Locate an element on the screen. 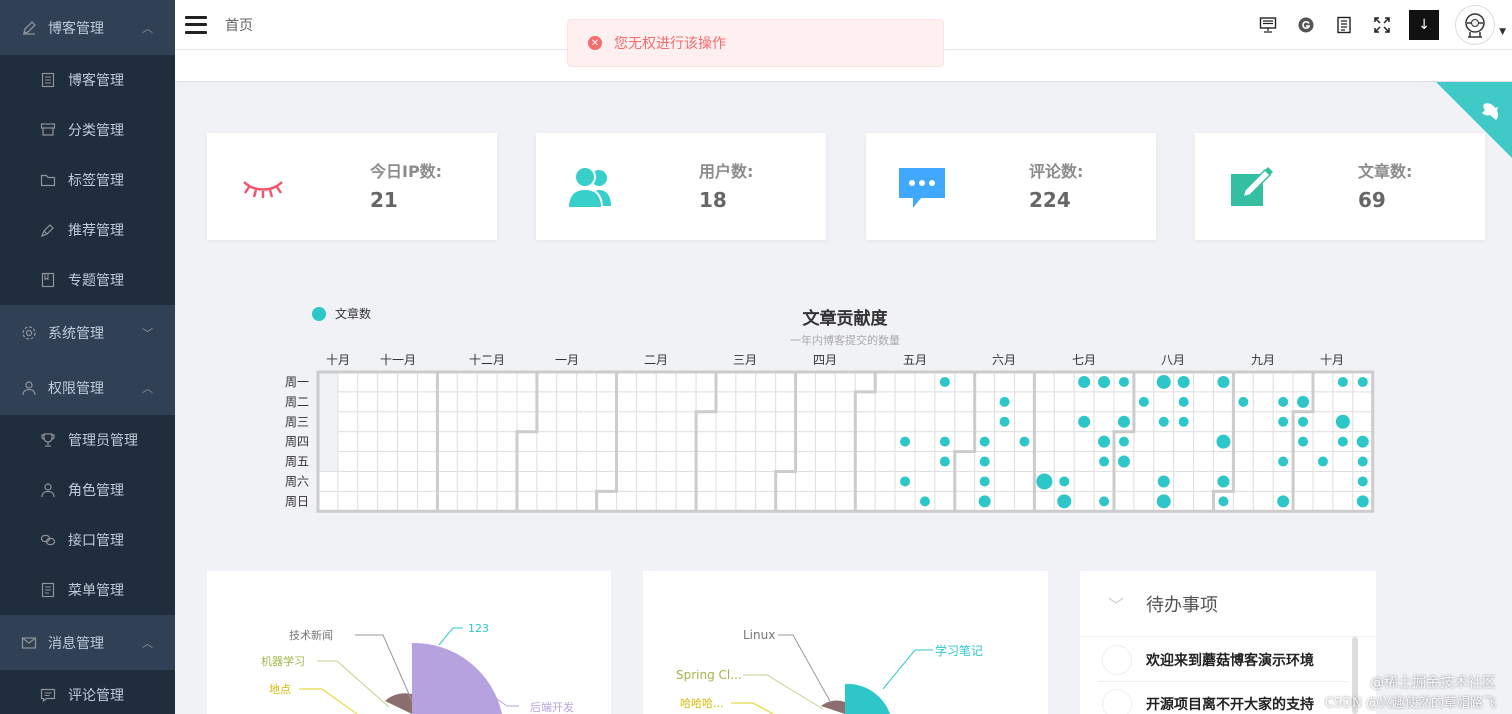  menu-item-api: 接口管理 is located at coordinates (87, 540).